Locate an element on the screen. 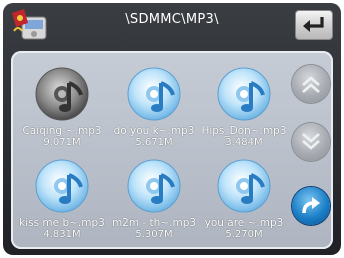 The height and width of the screenshot is (258, 344). double-chevron-down-icon is located at coordinates (311, 141).